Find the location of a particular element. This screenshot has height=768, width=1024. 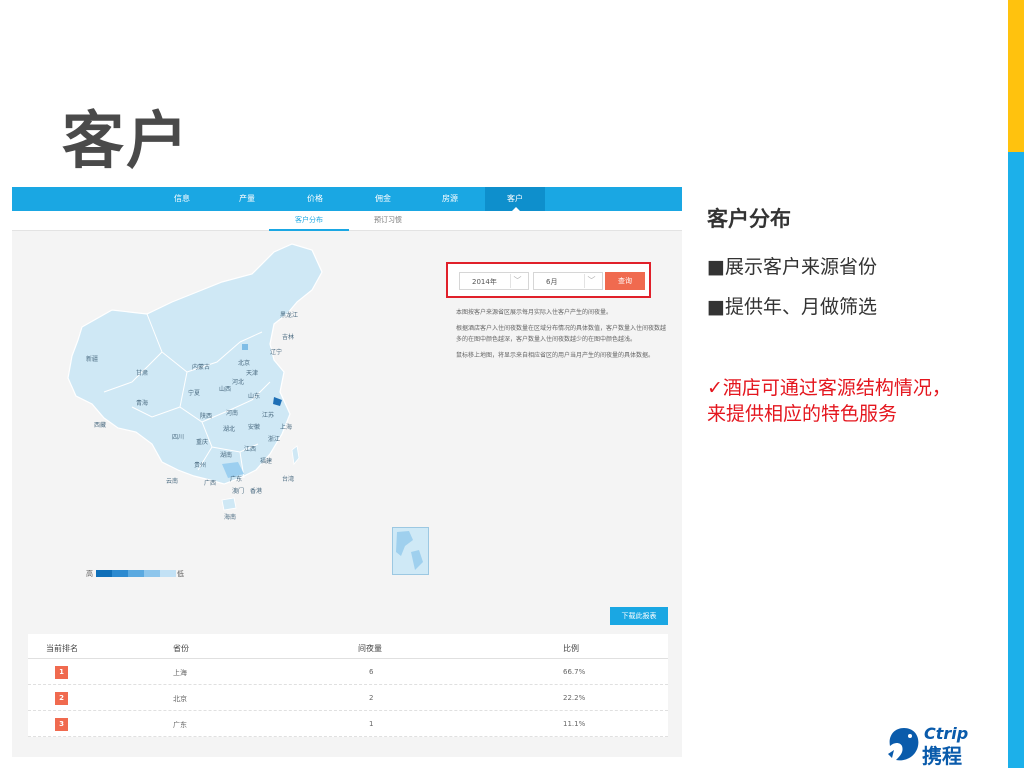

map-island-taiwan is located at coordinates (295, 455).